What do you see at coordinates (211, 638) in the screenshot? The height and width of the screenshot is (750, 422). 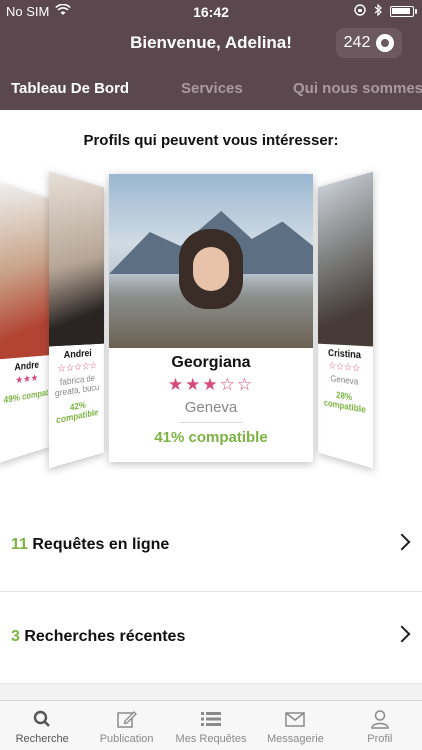 I see `row-recent-searches: 3 Recherches récentes` at bounding box center [211, 638].